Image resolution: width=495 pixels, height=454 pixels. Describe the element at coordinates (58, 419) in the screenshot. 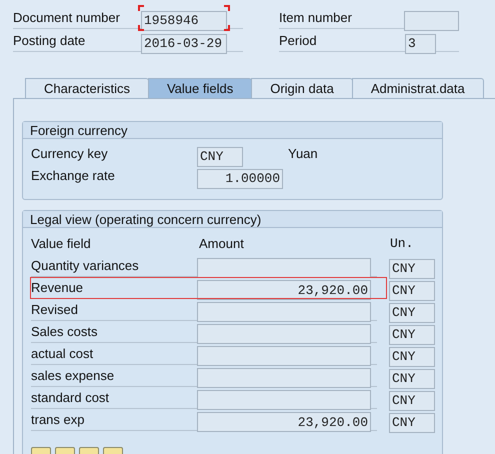

I see `value-field-label: trans exp` at that location.